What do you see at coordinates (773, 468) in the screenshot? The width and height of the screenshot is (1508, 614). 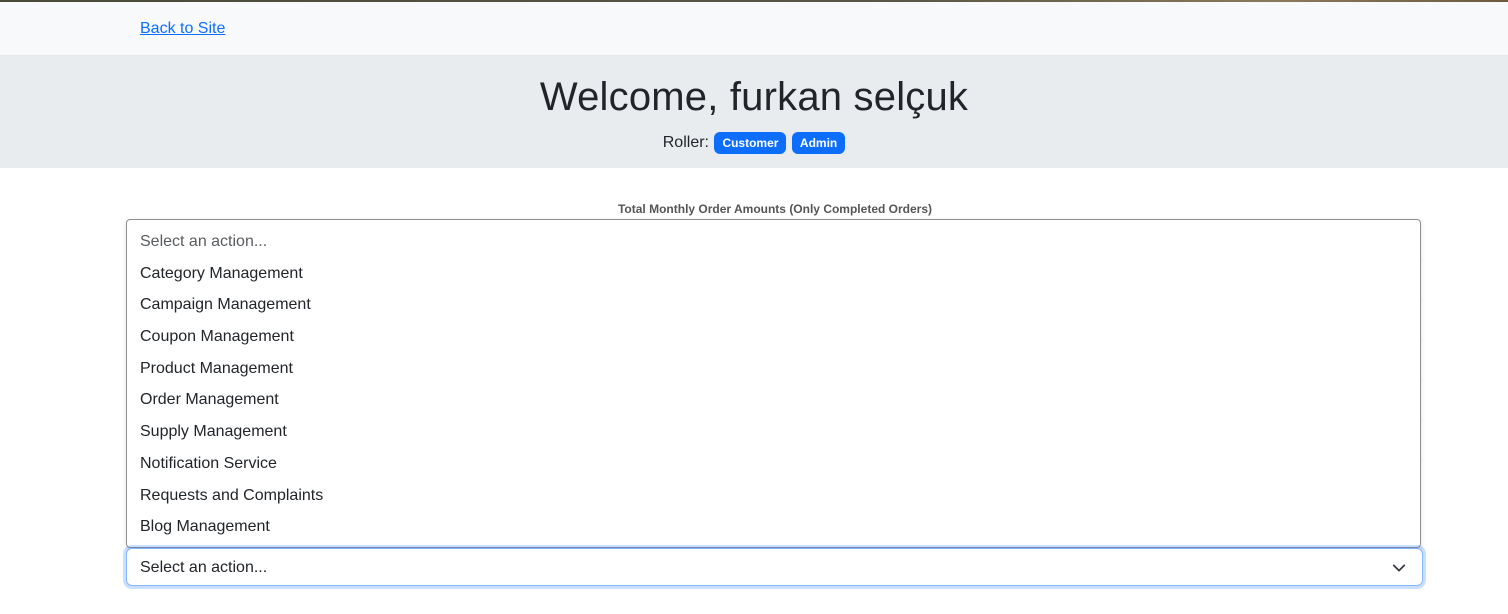 I see `option-notification-service: Notification Service` at bounding box center [773, 468].